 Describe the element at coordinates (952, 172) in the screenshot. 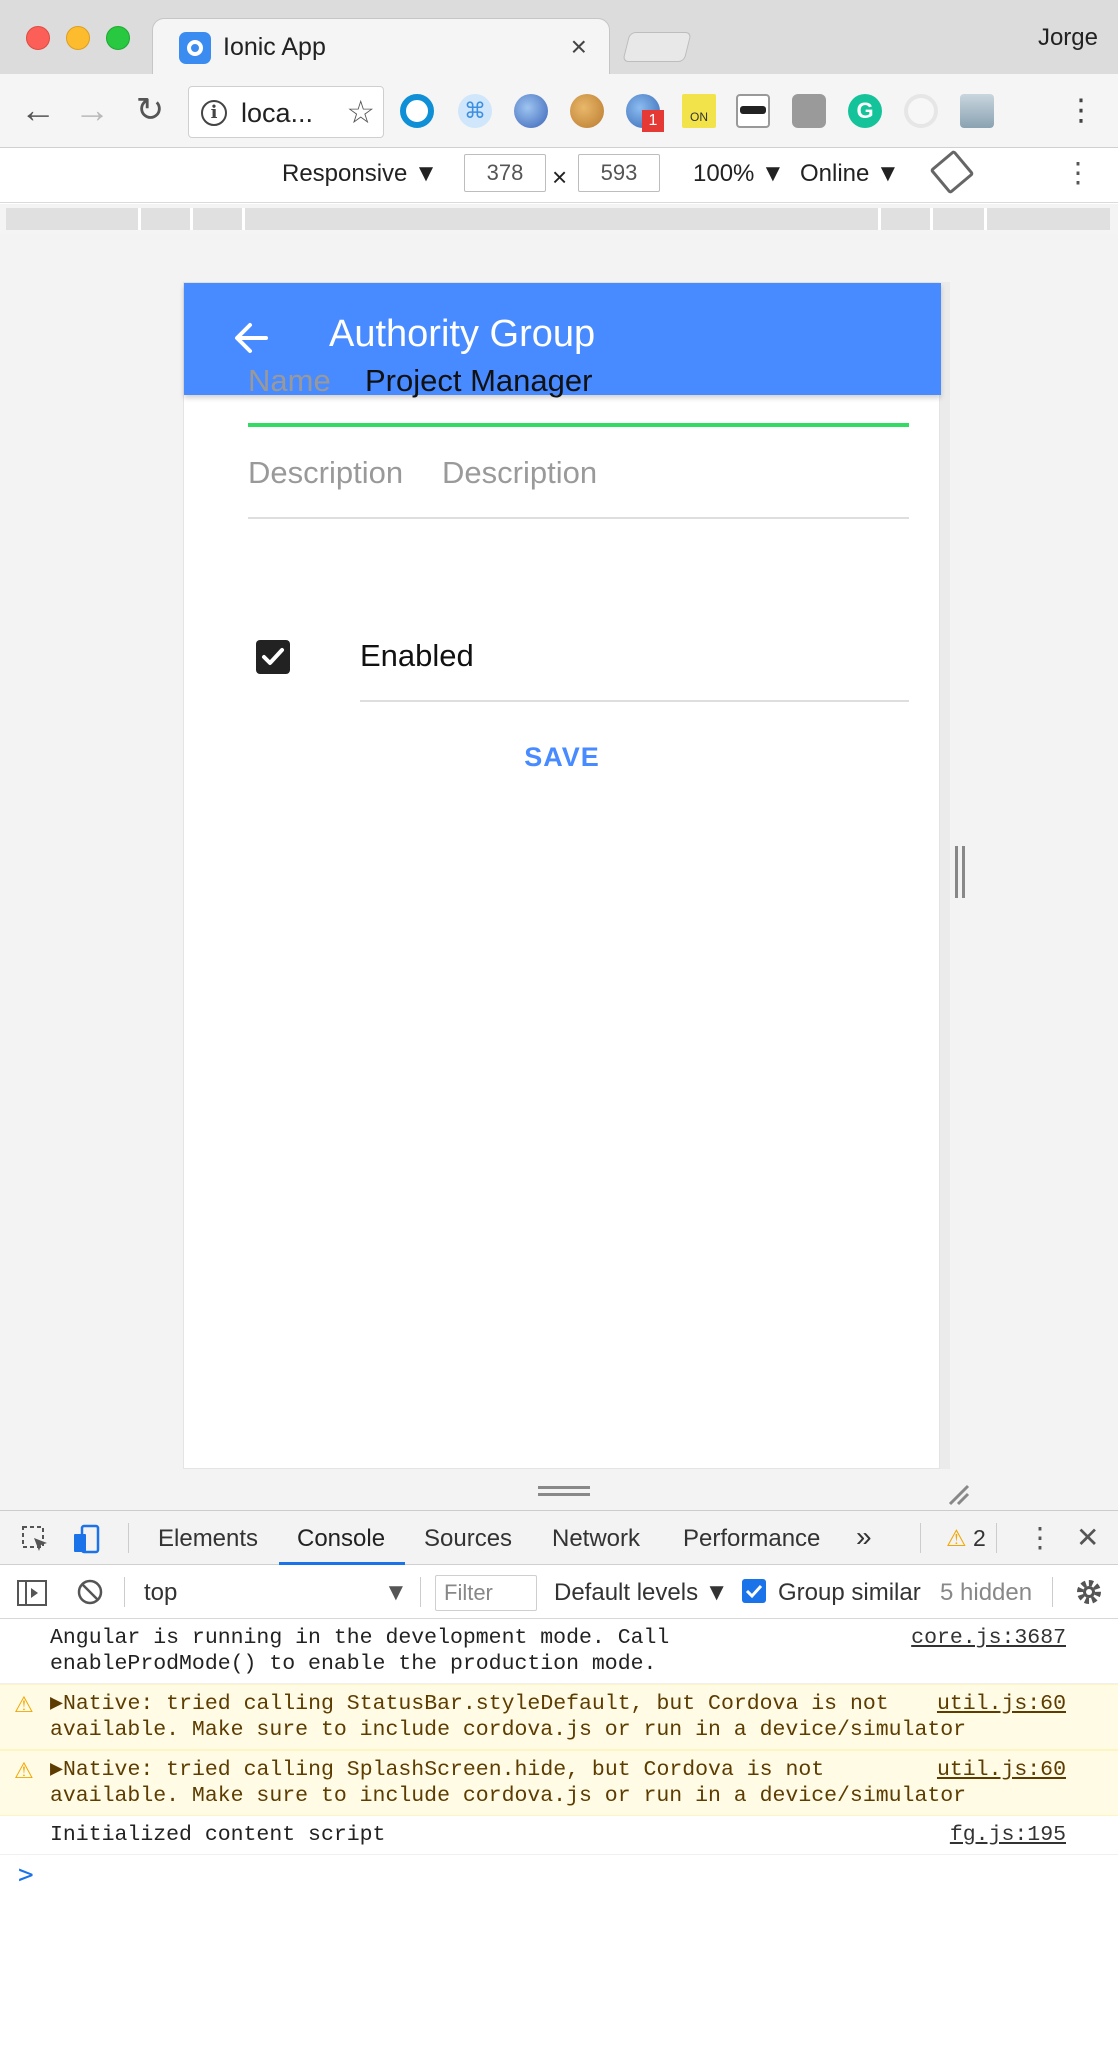

I see `rotate-icon` at that location.